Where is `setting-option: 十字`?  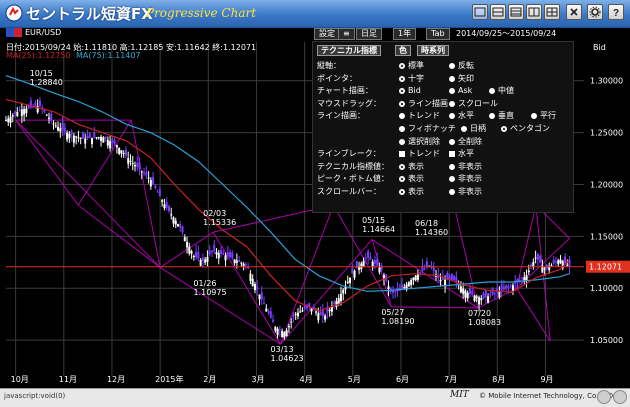 setting-option: 十字 is located at coordinates (411, 78).